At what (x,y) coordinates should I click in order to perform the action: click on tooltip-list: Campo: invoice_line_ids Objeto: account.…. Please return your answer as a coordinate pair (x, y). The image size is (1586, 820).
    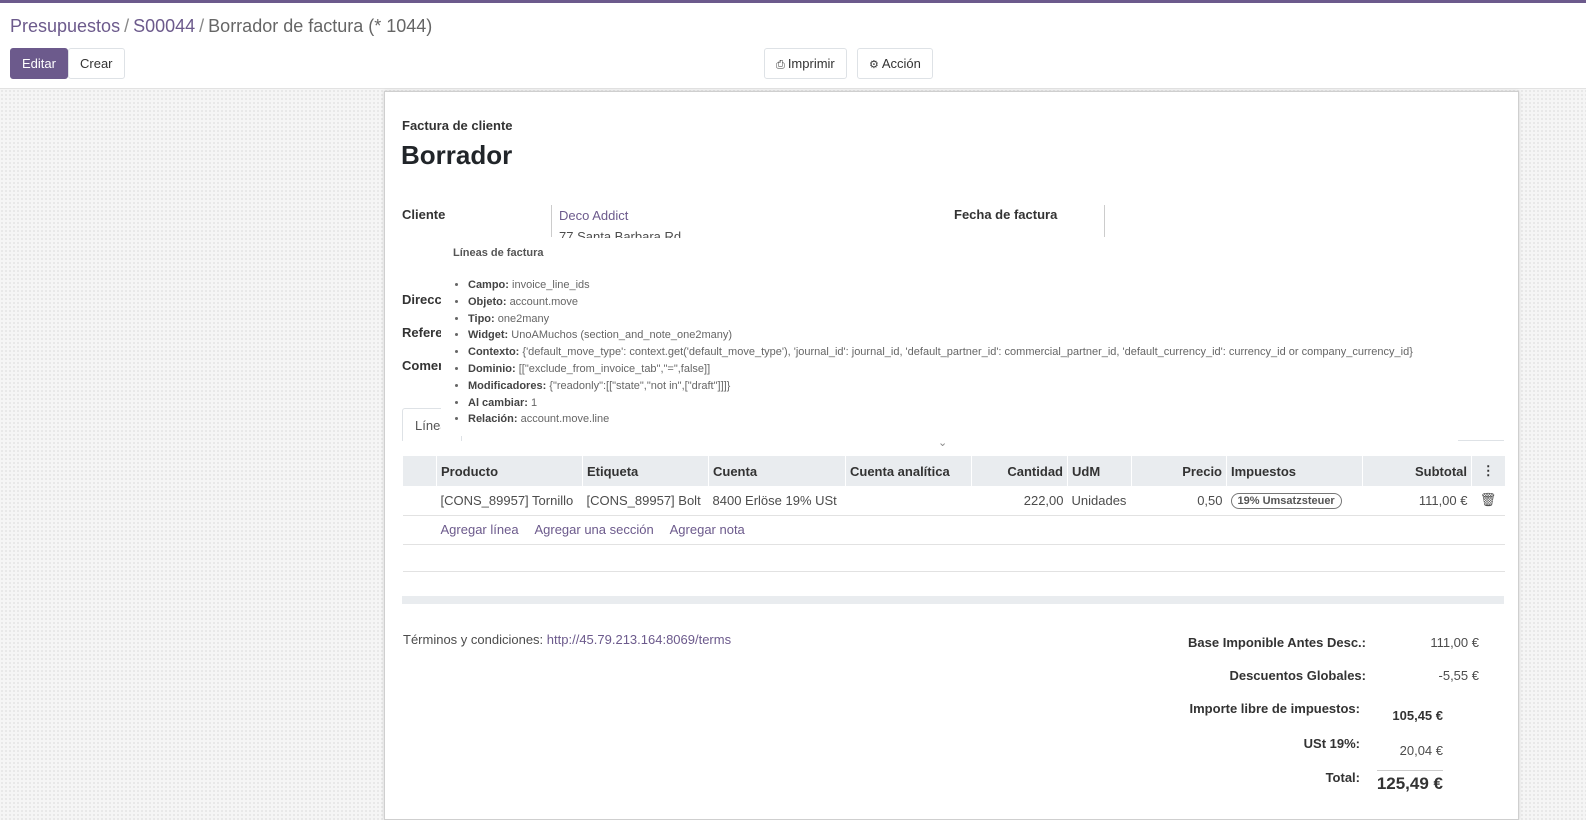
    Looking at the image, I should click on (940, 352).